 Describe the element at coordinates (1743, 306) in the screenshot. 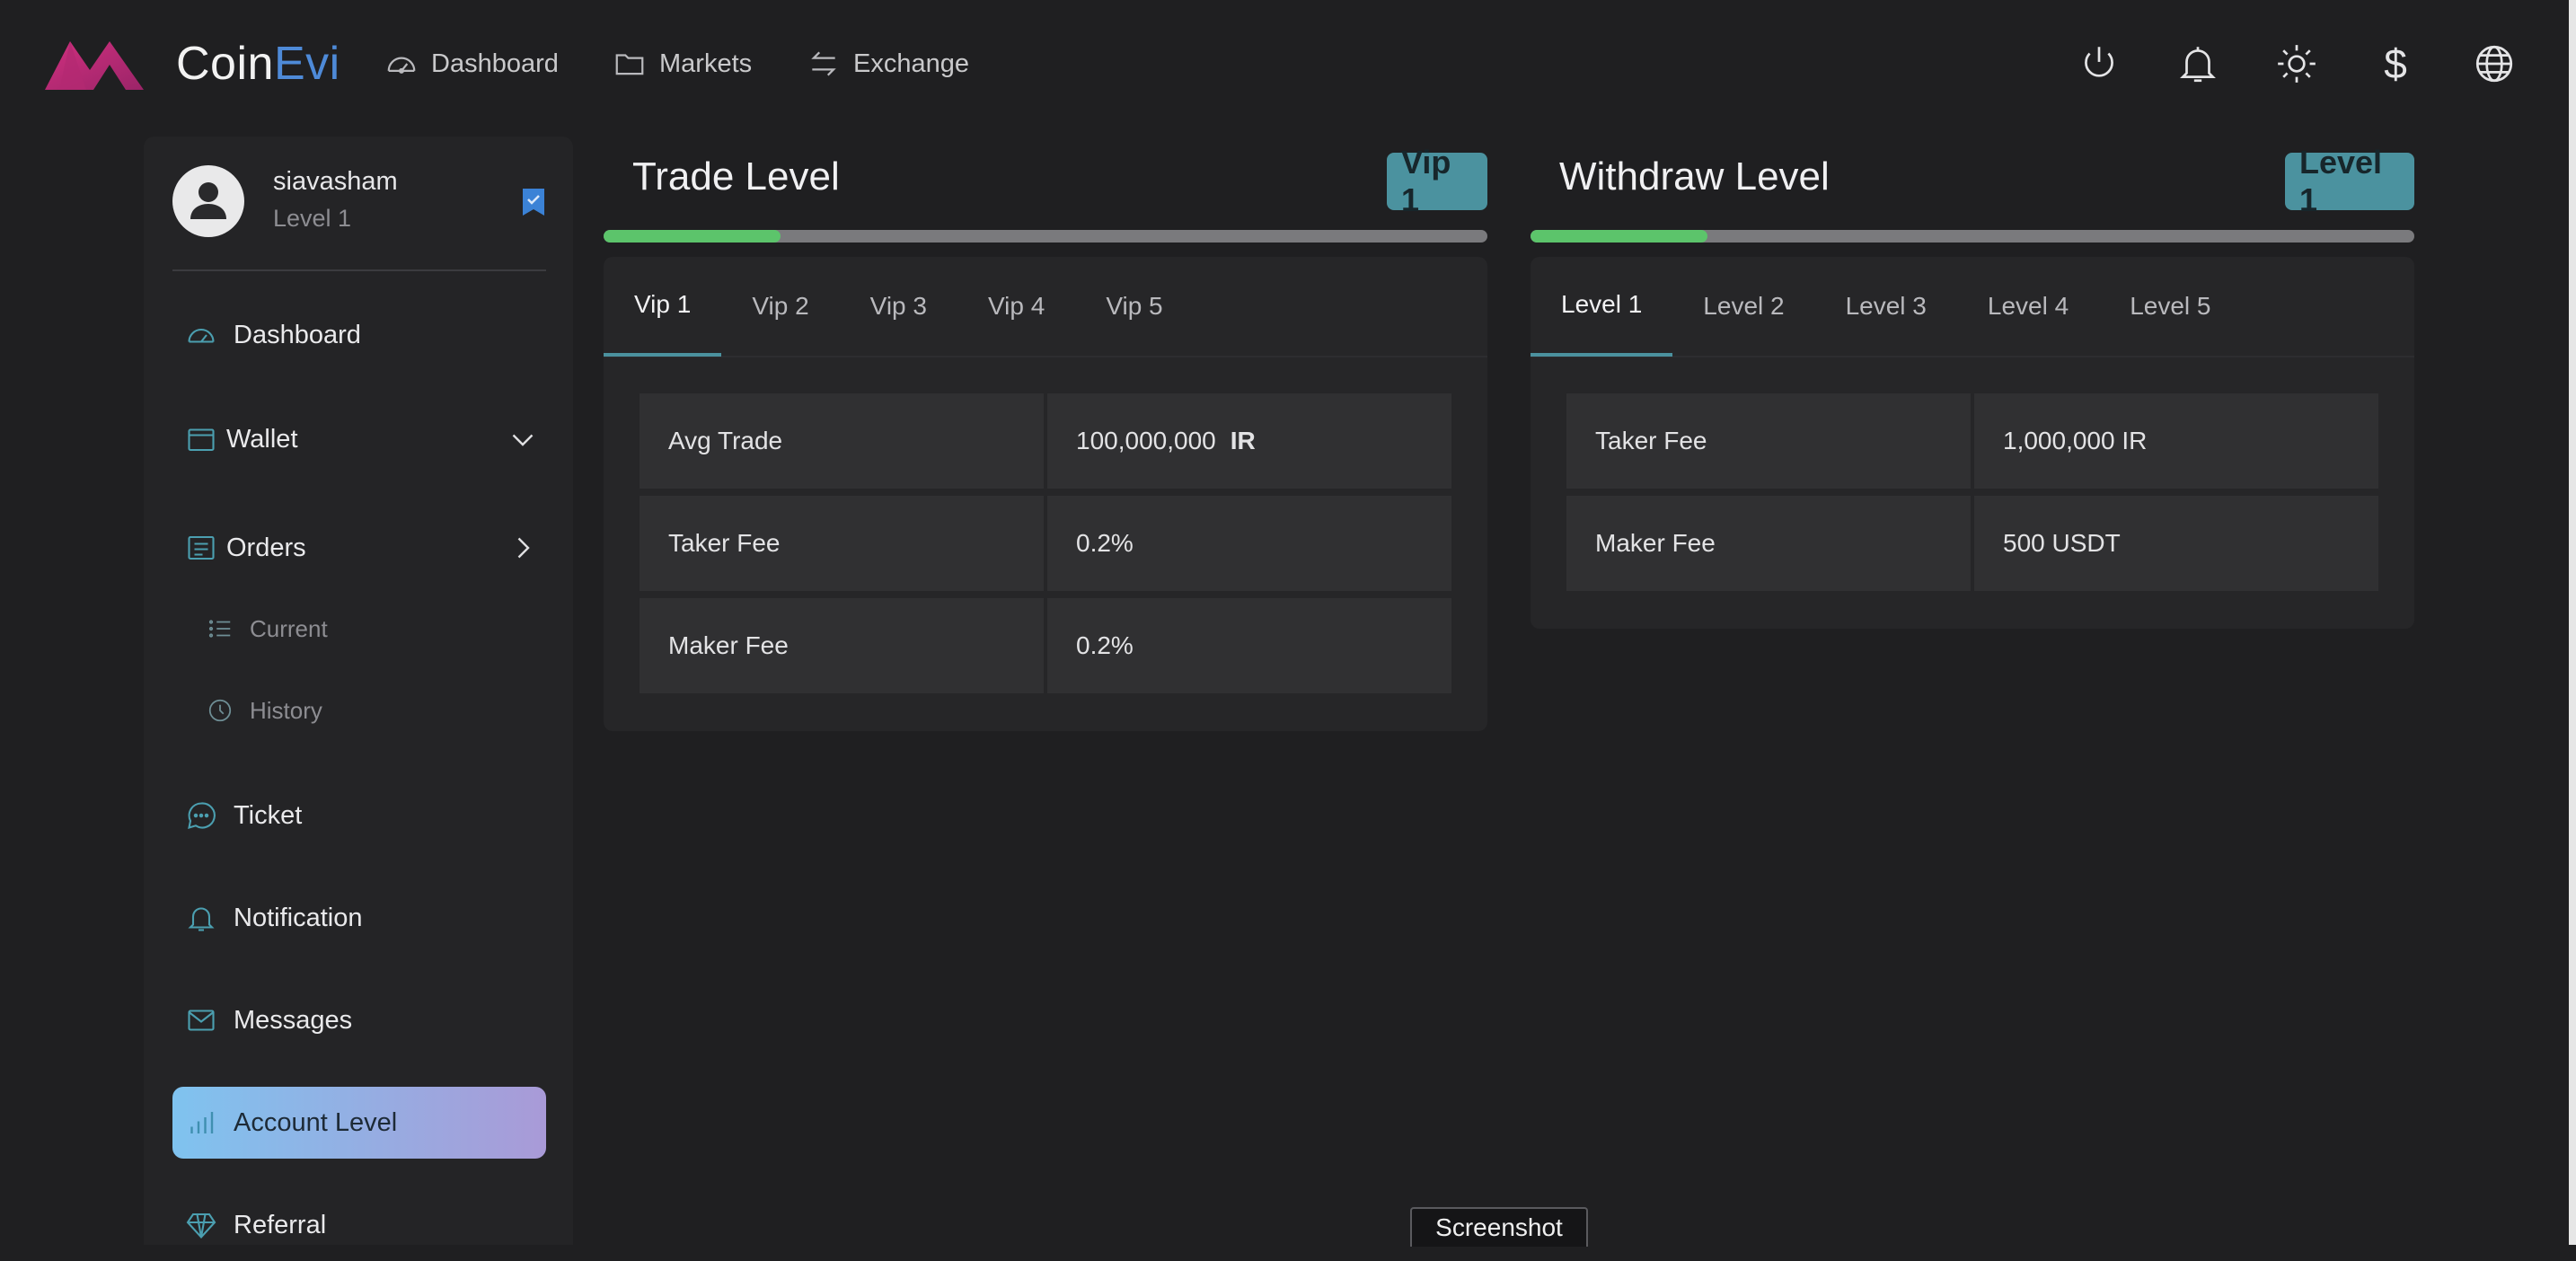

I see `tab-level-2: Level 2` at that location.